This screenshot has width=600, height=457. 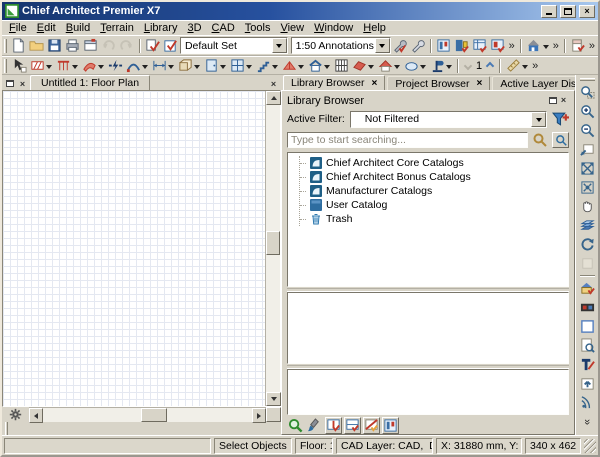 What do you see at coordinates (439, 83) in the screenshot?
I see `tab-project-browser: Project Browser ×` at bounding box center [439, 83].